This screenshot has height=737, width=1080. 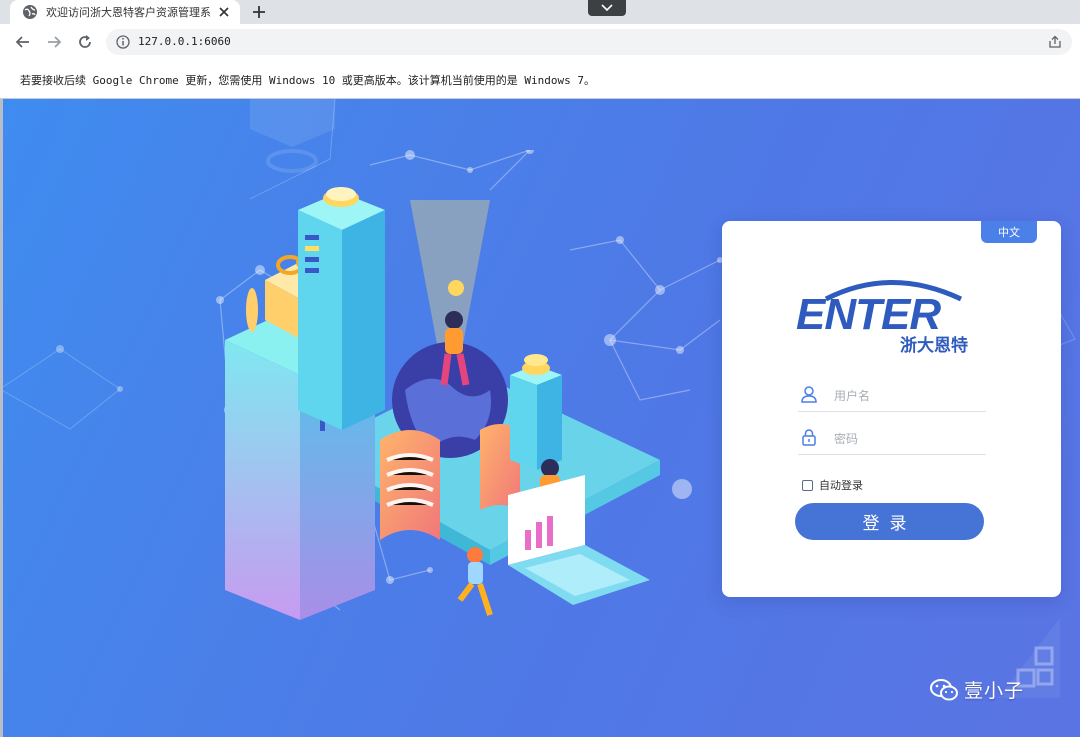 What do you see at coordinates (1055, 42) in the screenshot?
I see `share-icon` at bounding box center [1055, 42].